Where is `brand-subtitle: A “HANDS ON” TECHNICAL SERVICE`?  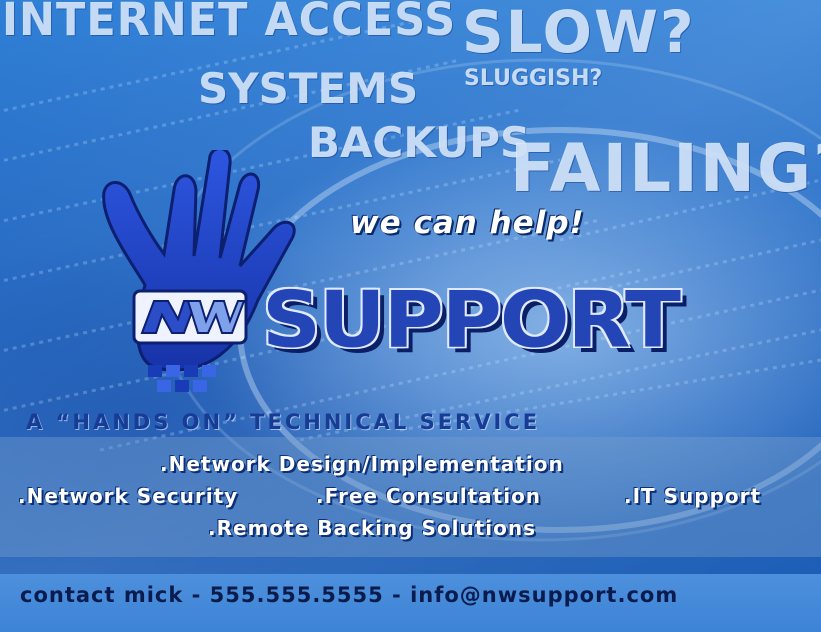
brand-subtitle: A “HANDS ON” TECHNICAL SERVICE is located at coordinates (283, 422).